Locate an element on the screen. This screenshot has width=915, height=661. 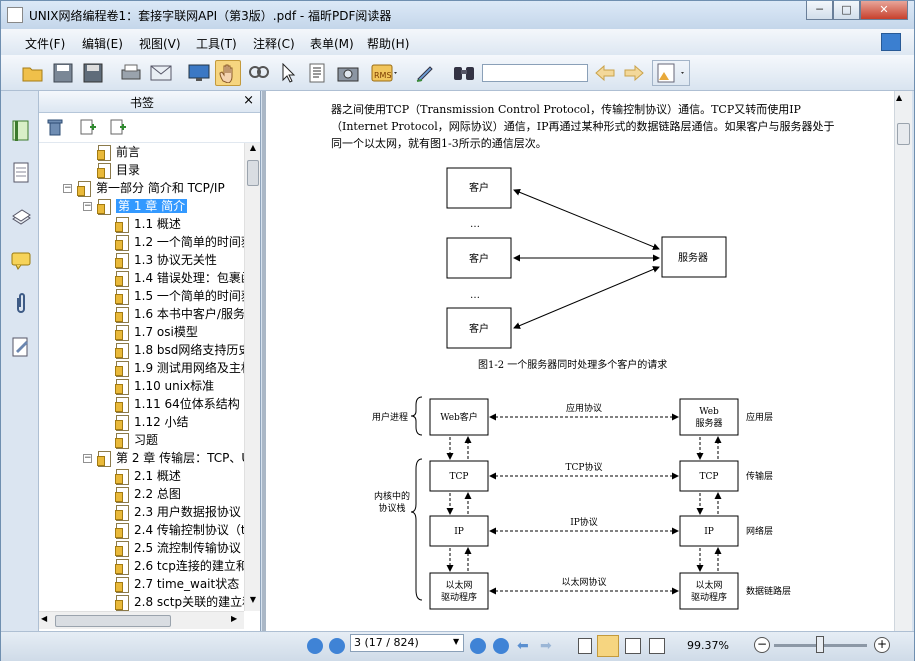
menu-edit: 编辑(E) is located at coordinates (102, 43).